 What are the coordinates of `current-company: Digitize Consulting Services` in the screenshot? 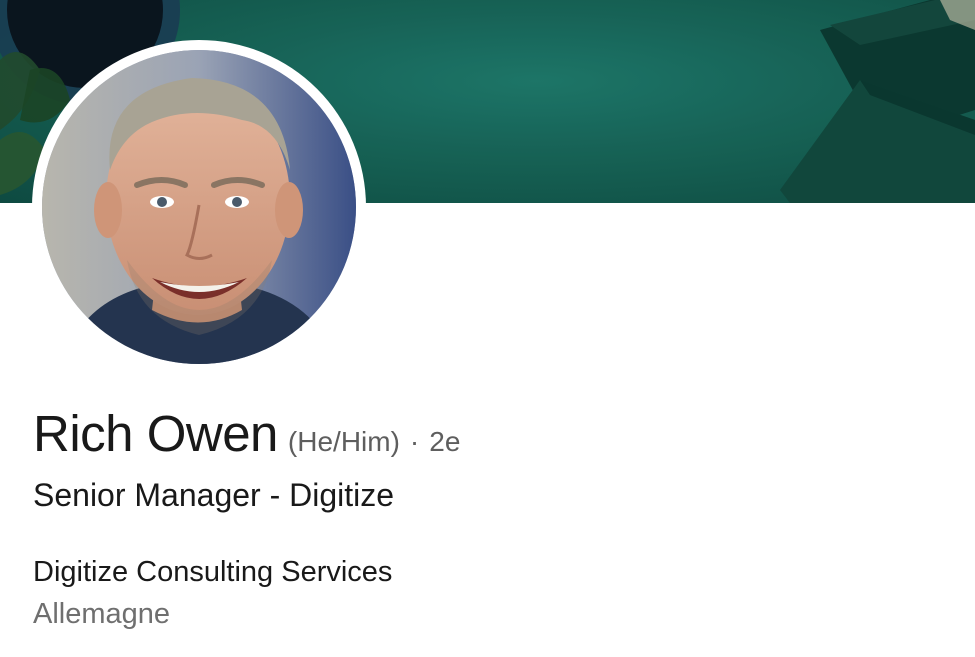 It's located at (212, 572).